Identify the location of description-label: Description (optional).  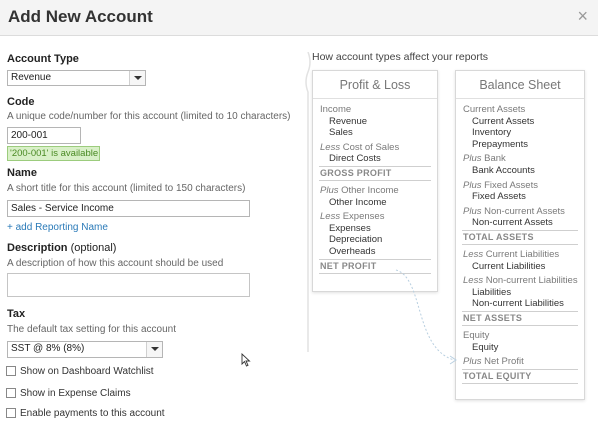
(61, 248).